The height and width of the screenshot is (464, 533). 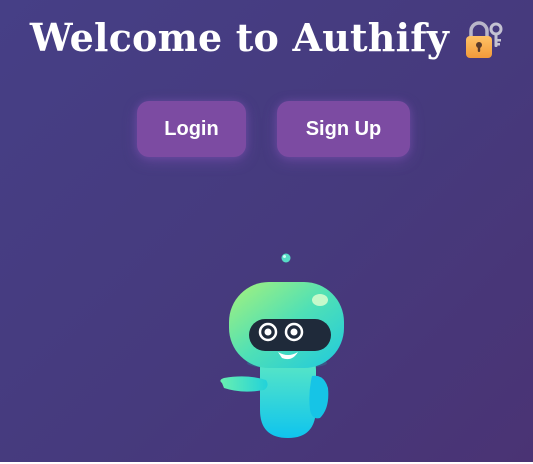 I want to click on login-button: Login, so click(x=191, y=129).